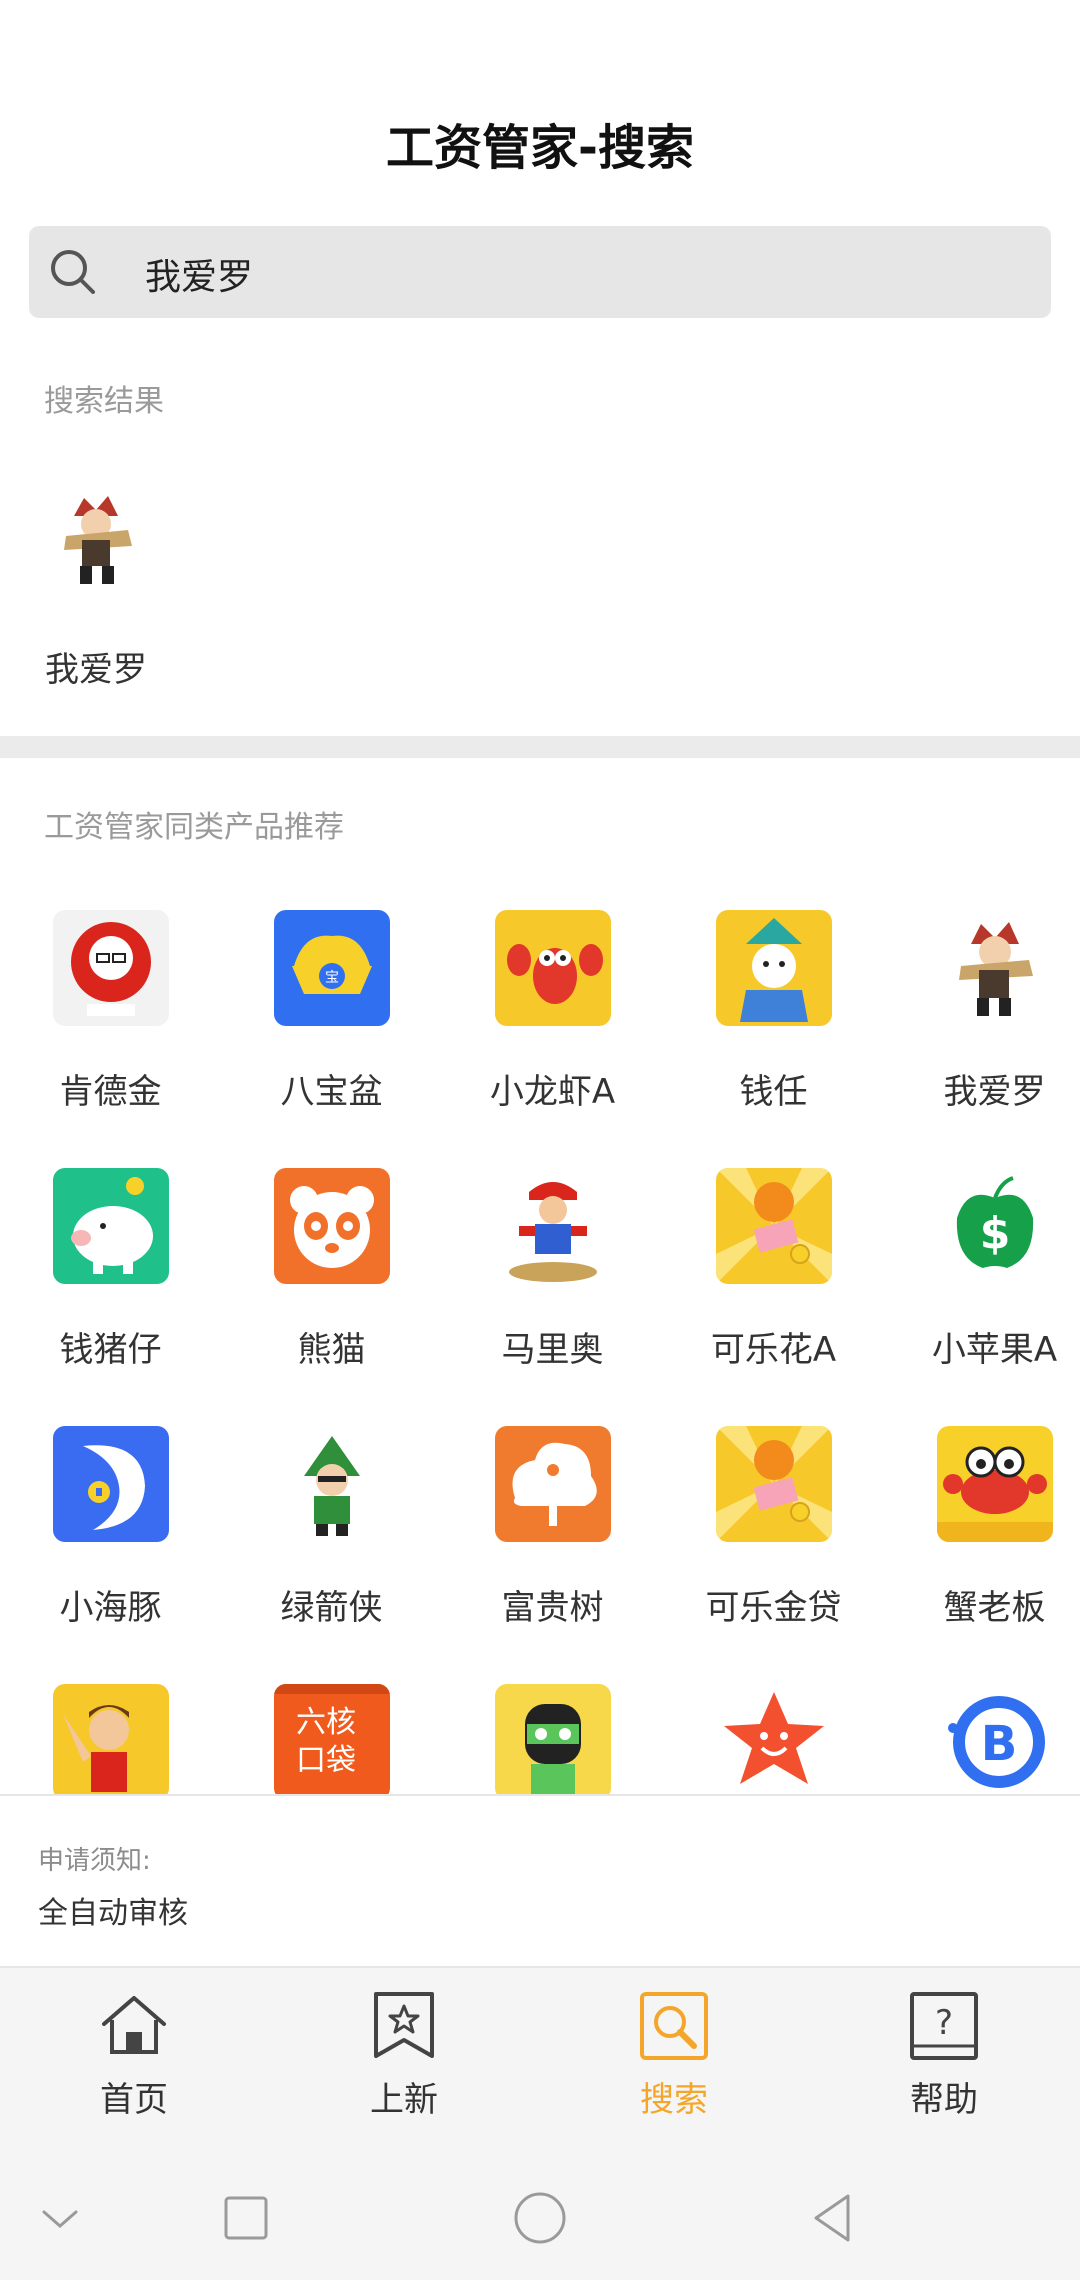 The width and height of the screenshot is (1080, 2280). I want to click on svg-text: B, so click(998, 1744).